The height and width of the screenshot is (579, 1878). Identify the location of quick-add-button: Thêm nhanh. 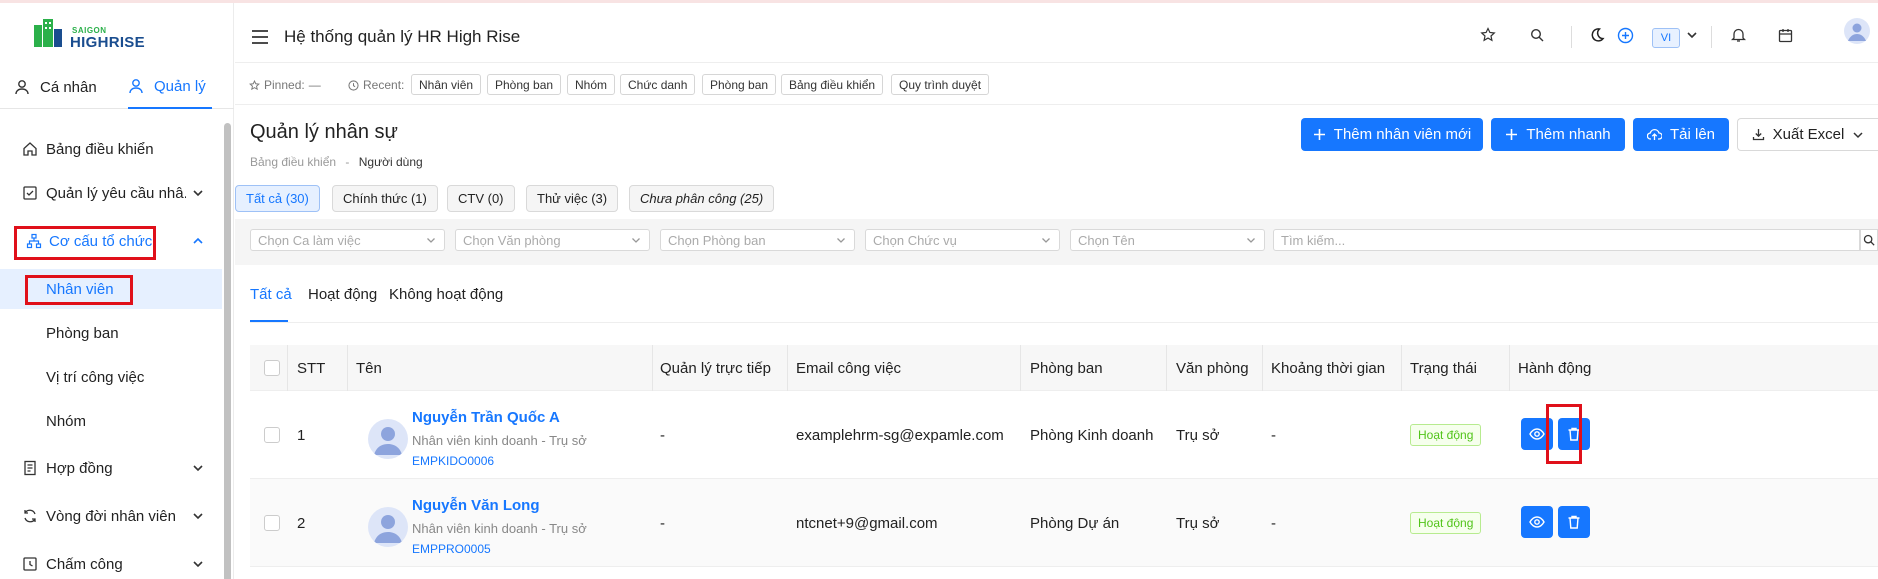
(1558, 134).